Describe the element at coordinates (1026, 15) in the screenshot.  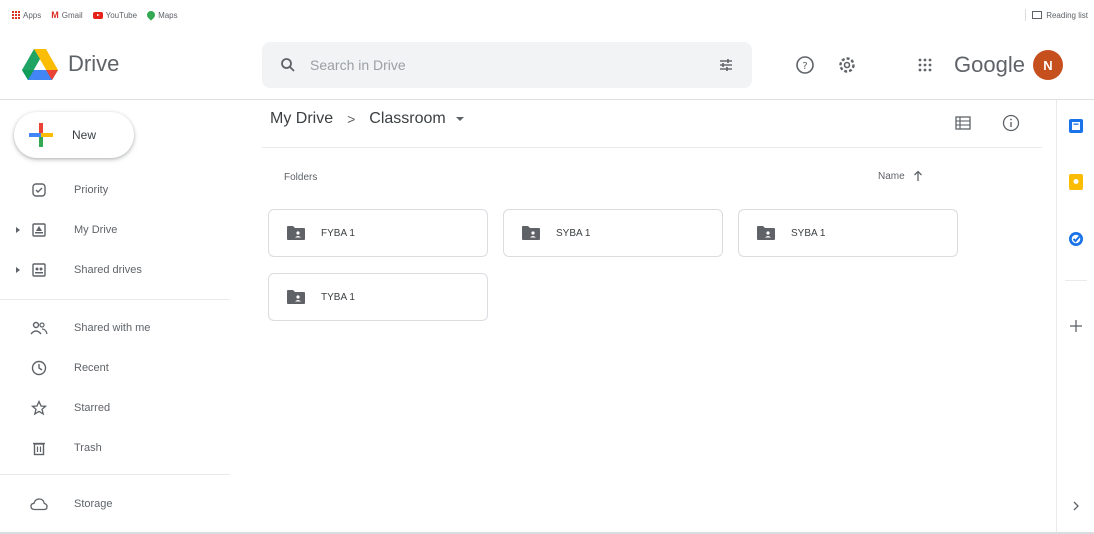
I see `divider` at that location.